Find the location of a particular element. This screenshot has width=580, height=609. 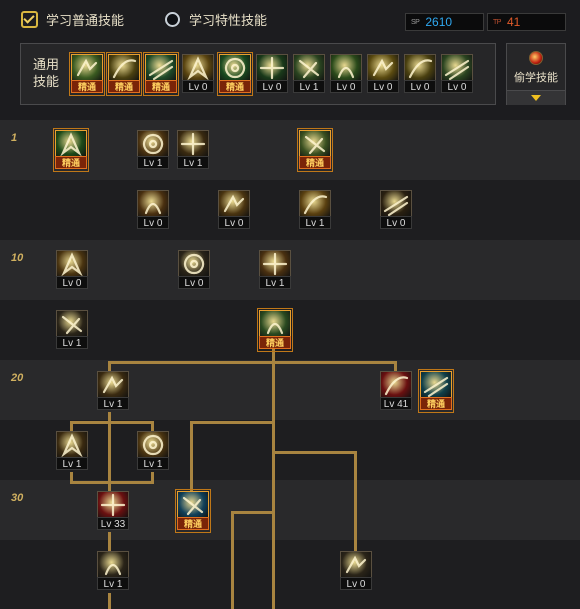

ghost-icon is located at coordinates (436, 385).